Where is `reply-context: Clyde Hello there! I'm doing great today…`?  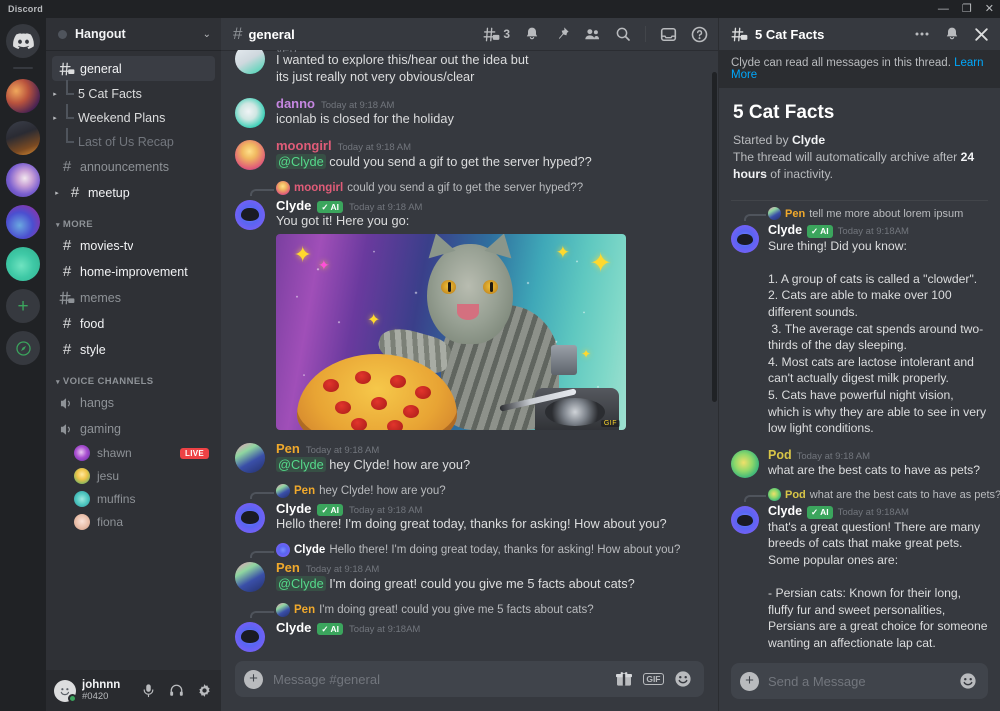 reply-context: Clyde Hello there! I'm doing great today… is located at coordinates (469, 550).